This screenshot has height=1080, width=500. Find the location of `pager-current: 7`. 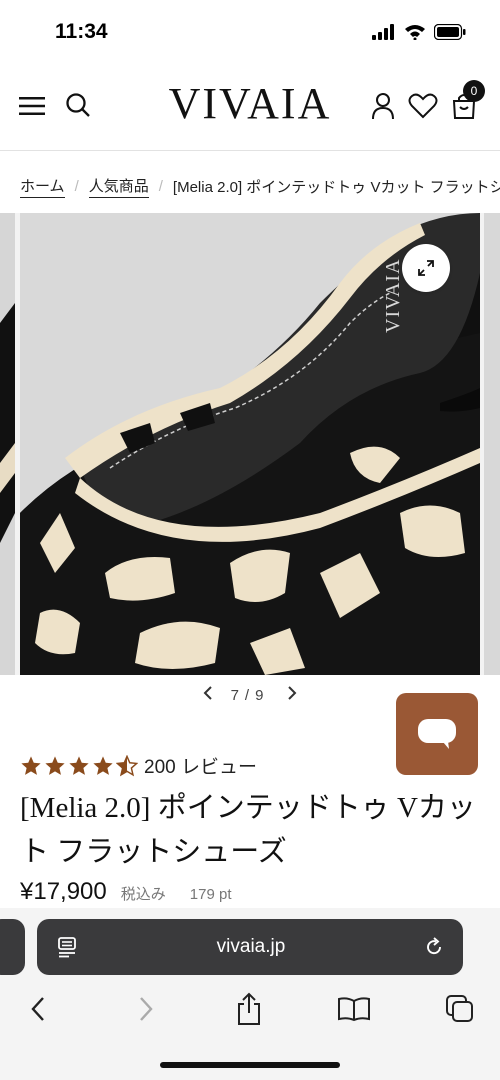

pager-current: 7 is located at coordinates (237, 695).